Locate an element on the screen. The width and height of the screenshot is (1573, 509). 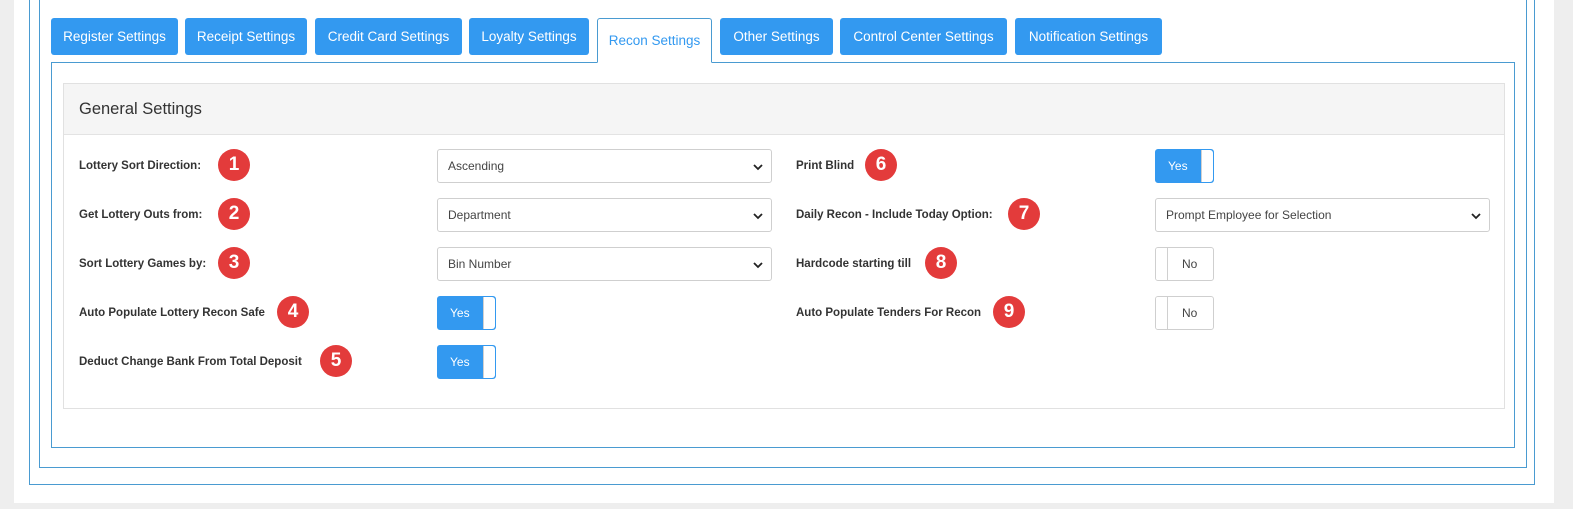
print-blind-toggle: Yes is located at coordinates (1184, 166).